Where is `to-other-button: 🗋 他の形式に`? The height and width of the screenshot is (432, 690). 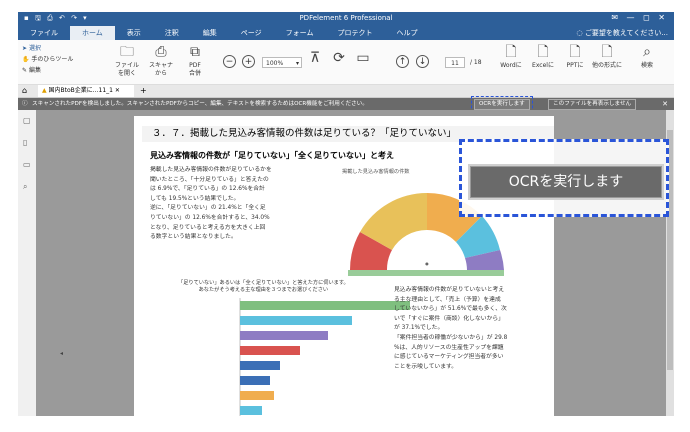 to-other-button: 🗋 他の形式に is located at coordinates (607, 57).